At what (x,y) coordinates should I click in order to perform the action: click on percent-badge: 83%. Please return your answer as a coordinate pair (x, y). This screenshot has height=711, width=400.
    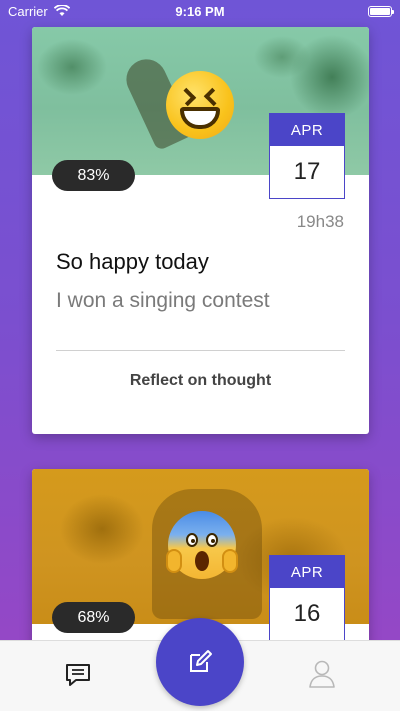
    Looking at the image, I should click on (93, 175).